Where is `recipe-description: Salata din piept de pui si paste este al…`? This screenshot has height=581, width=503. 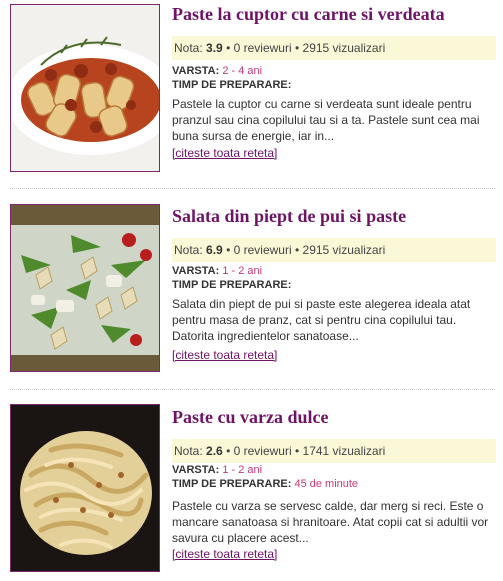
recipe-description: Salata din piept de pui si paste este al… is located at coordinates (321, 320).